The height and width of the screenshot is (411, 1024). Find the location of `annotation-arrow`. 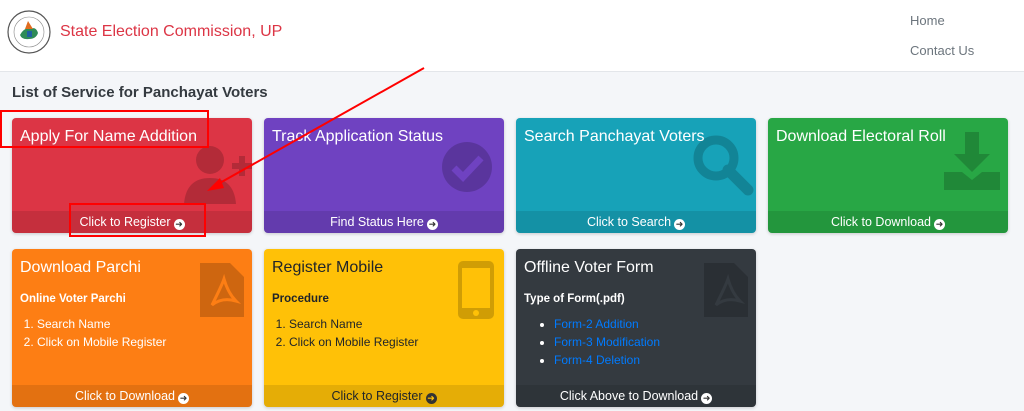

annotation-arrow is located at coordinates (316, 129).